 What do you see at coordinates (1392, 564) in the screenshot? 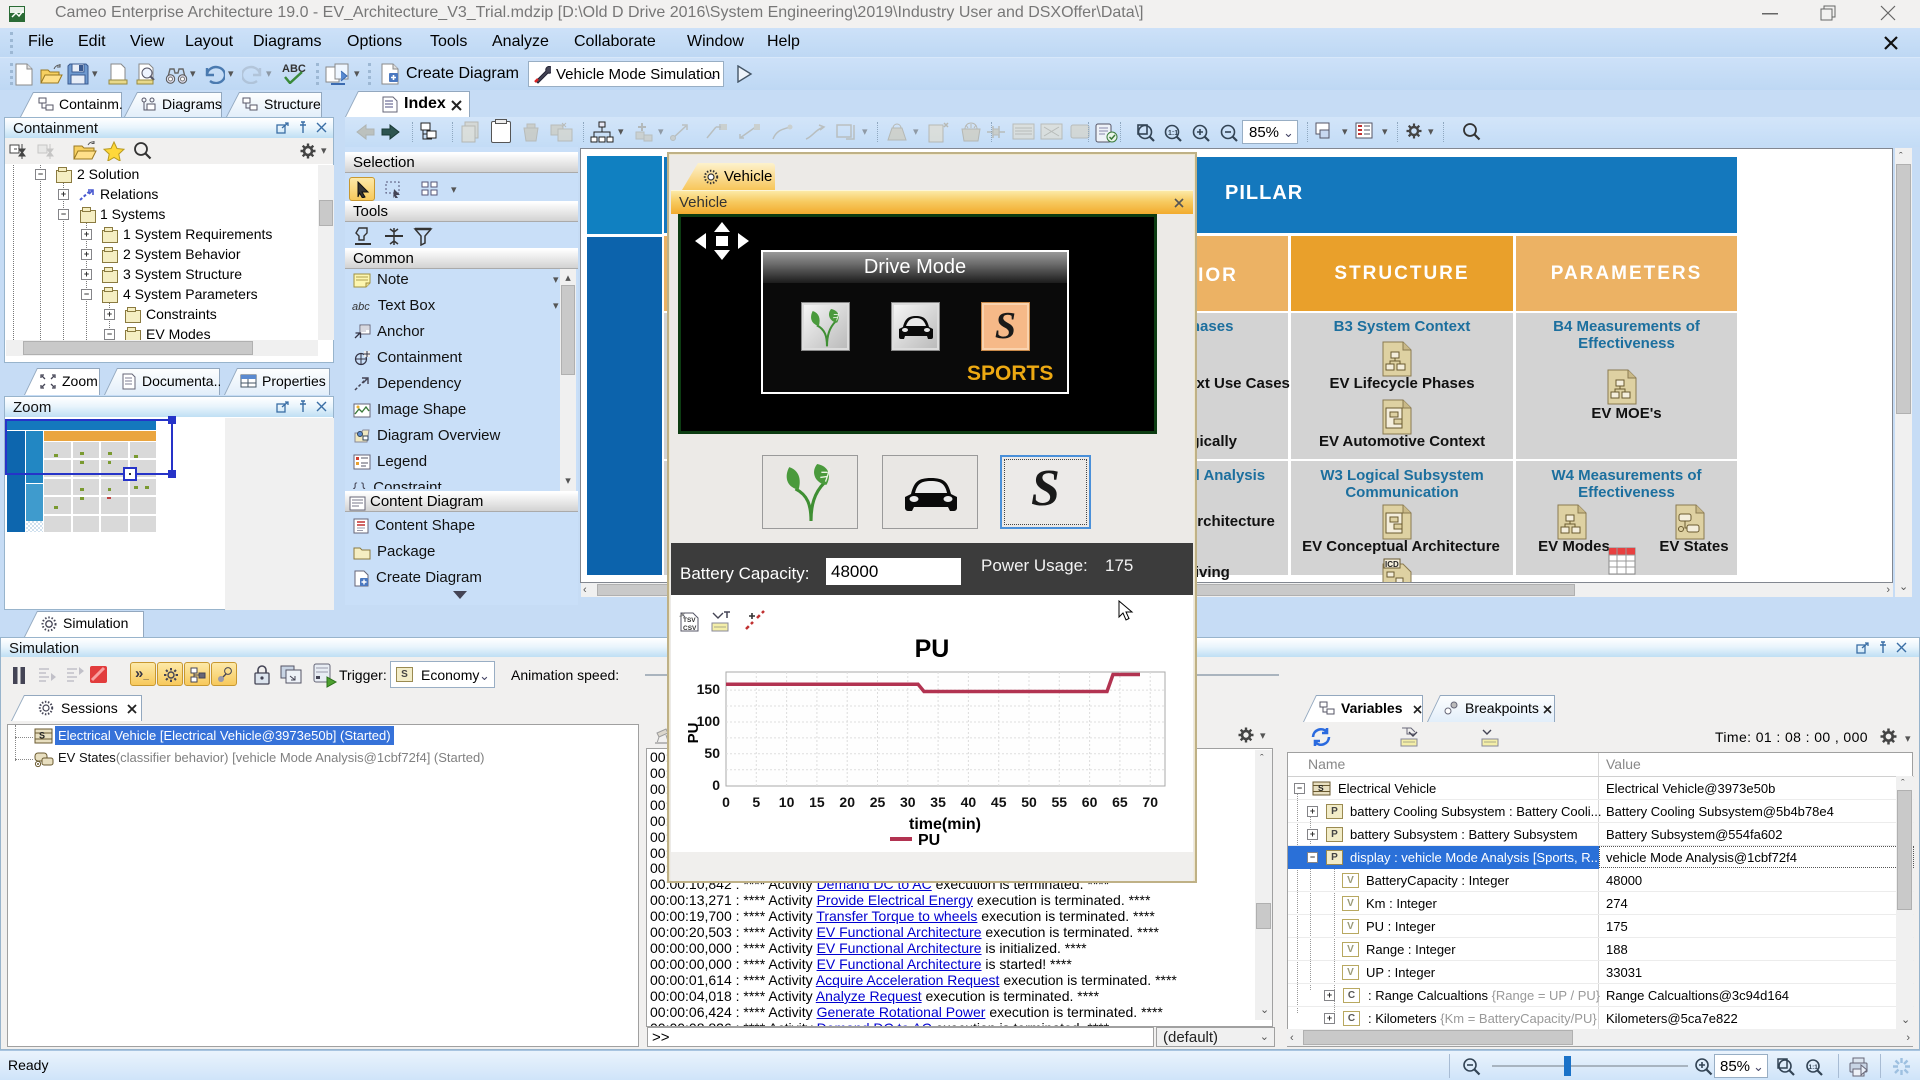
I see `svg-text: ICD` at bounding box center [1392, 564].